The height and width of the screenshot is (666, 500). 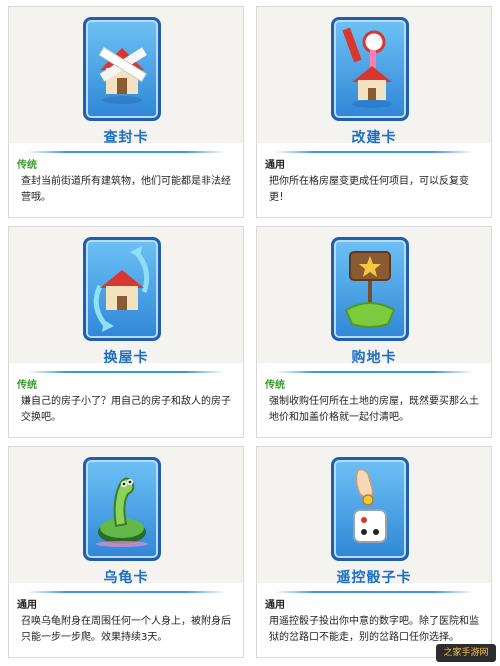 What do you see at coordinates (370, 505) in the screenshot?
I see `remote-dice-icon` at bounding box center [370, 505].